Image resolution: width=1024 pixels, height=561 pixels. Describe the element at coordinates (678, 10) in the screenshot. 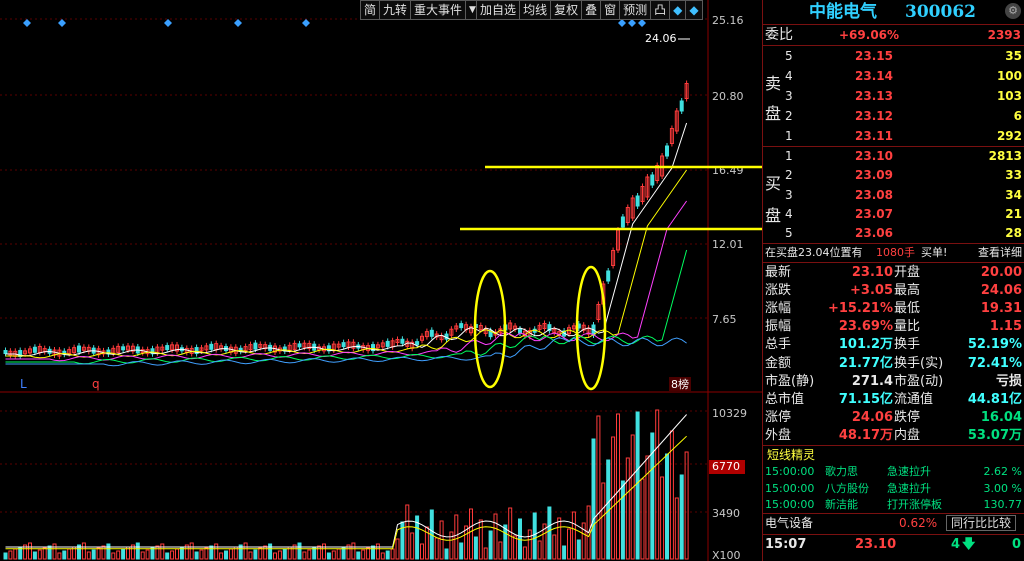

I see `toolbar-marker-left-icon: ◆` at that location.